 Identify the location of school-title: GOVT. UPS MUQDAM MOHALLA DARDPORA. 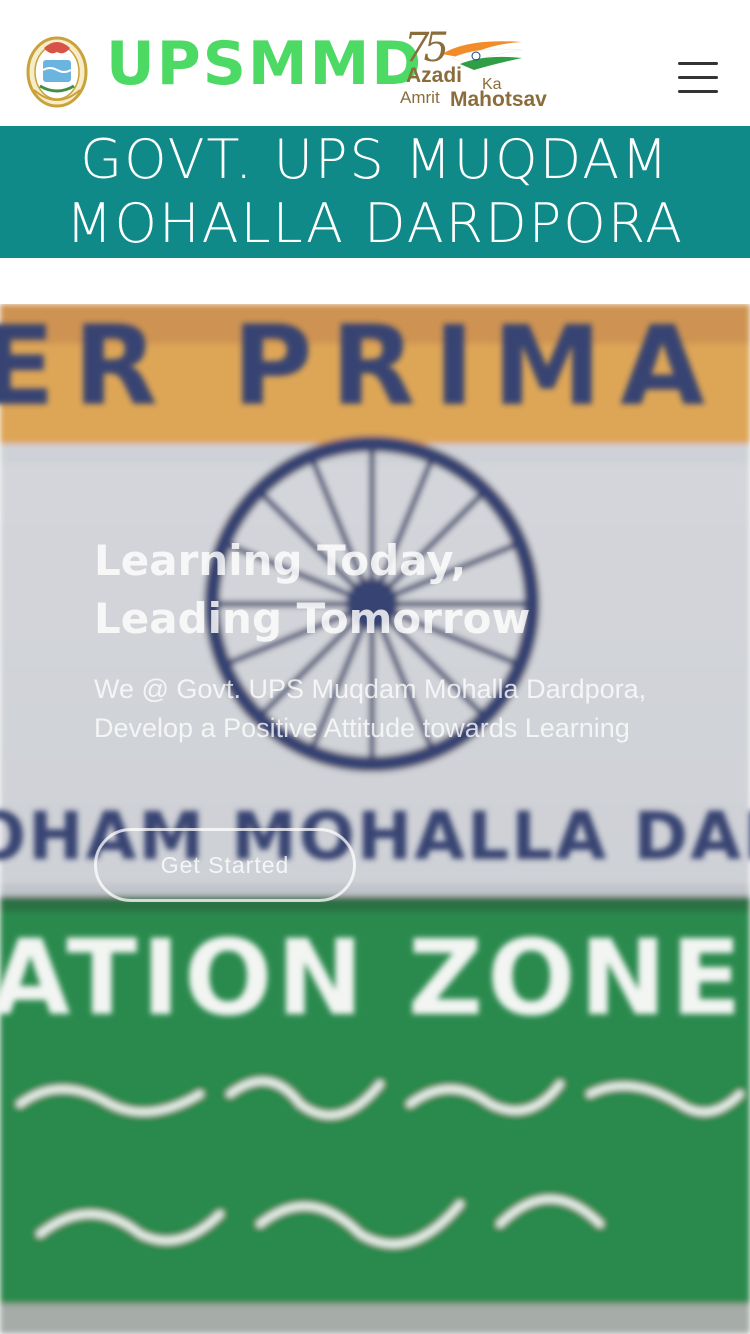
(375, 191).